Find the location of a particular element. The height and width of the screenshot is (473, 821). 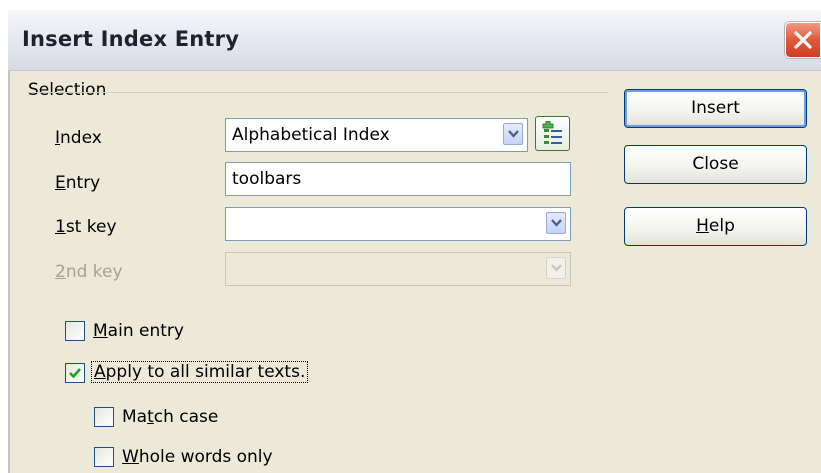

close-button: Close is located at coordinates (715, 164).